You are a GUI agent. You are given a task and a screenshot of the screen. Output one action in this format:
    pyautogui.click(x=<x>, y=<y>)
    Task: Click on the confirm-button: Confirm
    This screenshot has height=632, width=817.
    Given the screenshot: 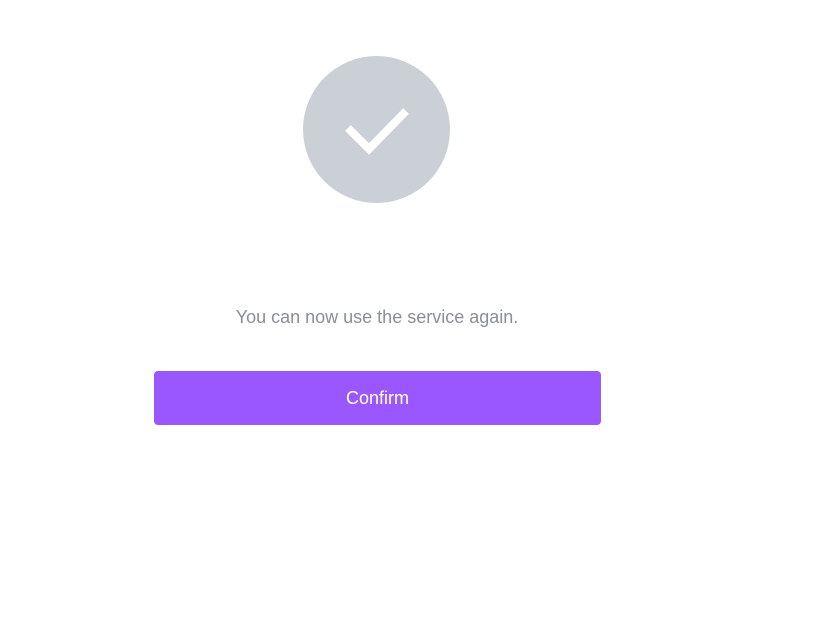 What is the action you would take?
    pyautogui.click(x=377, y=398)
    